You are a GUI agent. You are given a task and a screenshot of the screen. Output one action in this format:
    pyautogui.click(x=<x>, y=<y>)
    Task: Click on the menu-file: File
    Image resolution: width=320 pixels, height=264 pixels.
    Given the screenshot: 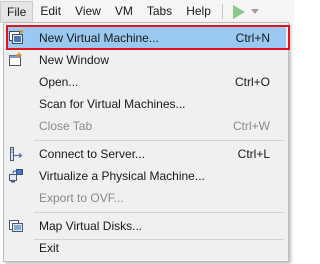 What is the action you would take?
    pyautogui.click(x=17, y=12)
    